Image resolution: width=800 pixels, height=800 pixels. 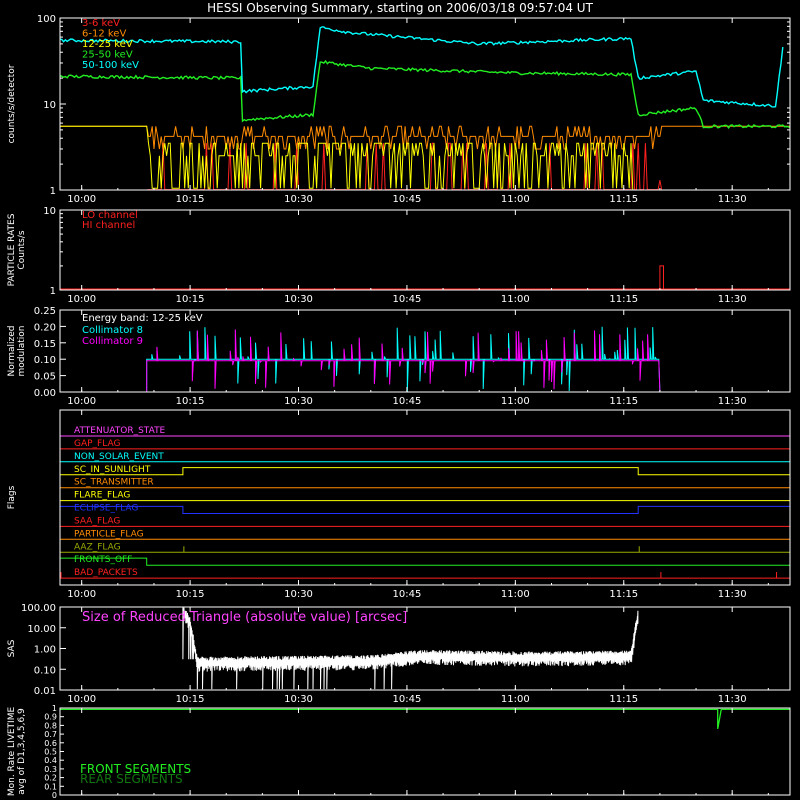 I want to click on sas-ytick-label: 1.00, so click(x=45, y=650).